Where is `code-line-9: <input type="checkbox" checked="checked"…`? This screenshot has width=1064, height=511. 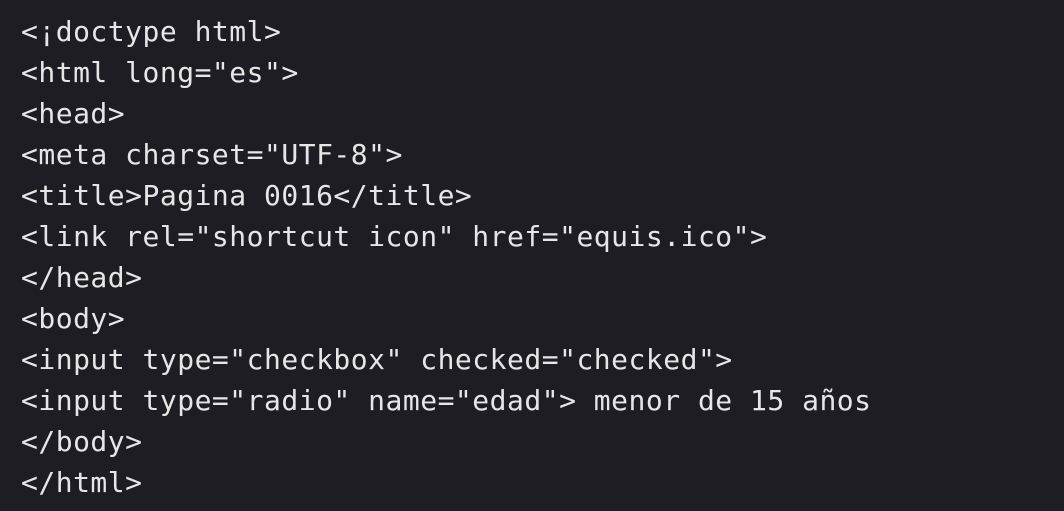 code-line-9: <input type="checkbox" checked="checked"… is located at coordinates (377, 359).